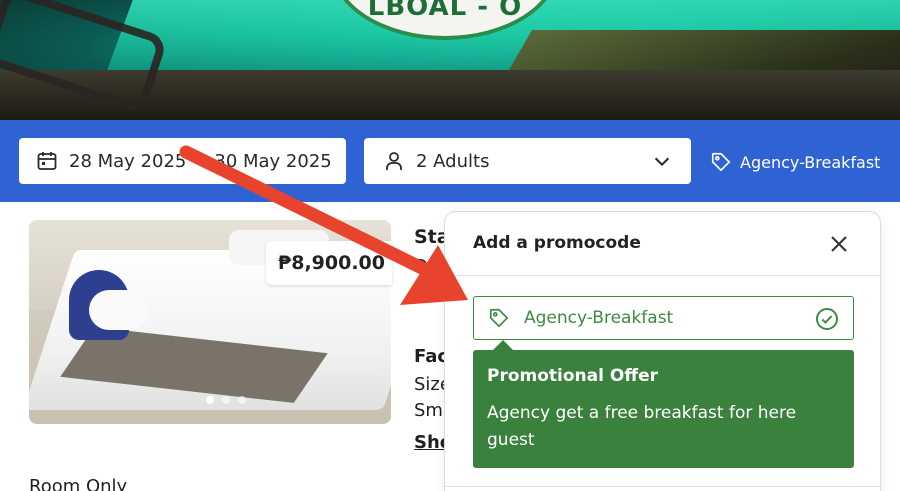 Image resolution: width=900 pixels, height=491 pixels. I want to click on resort-logo-text: LBOAL - O, so click(445, 11).